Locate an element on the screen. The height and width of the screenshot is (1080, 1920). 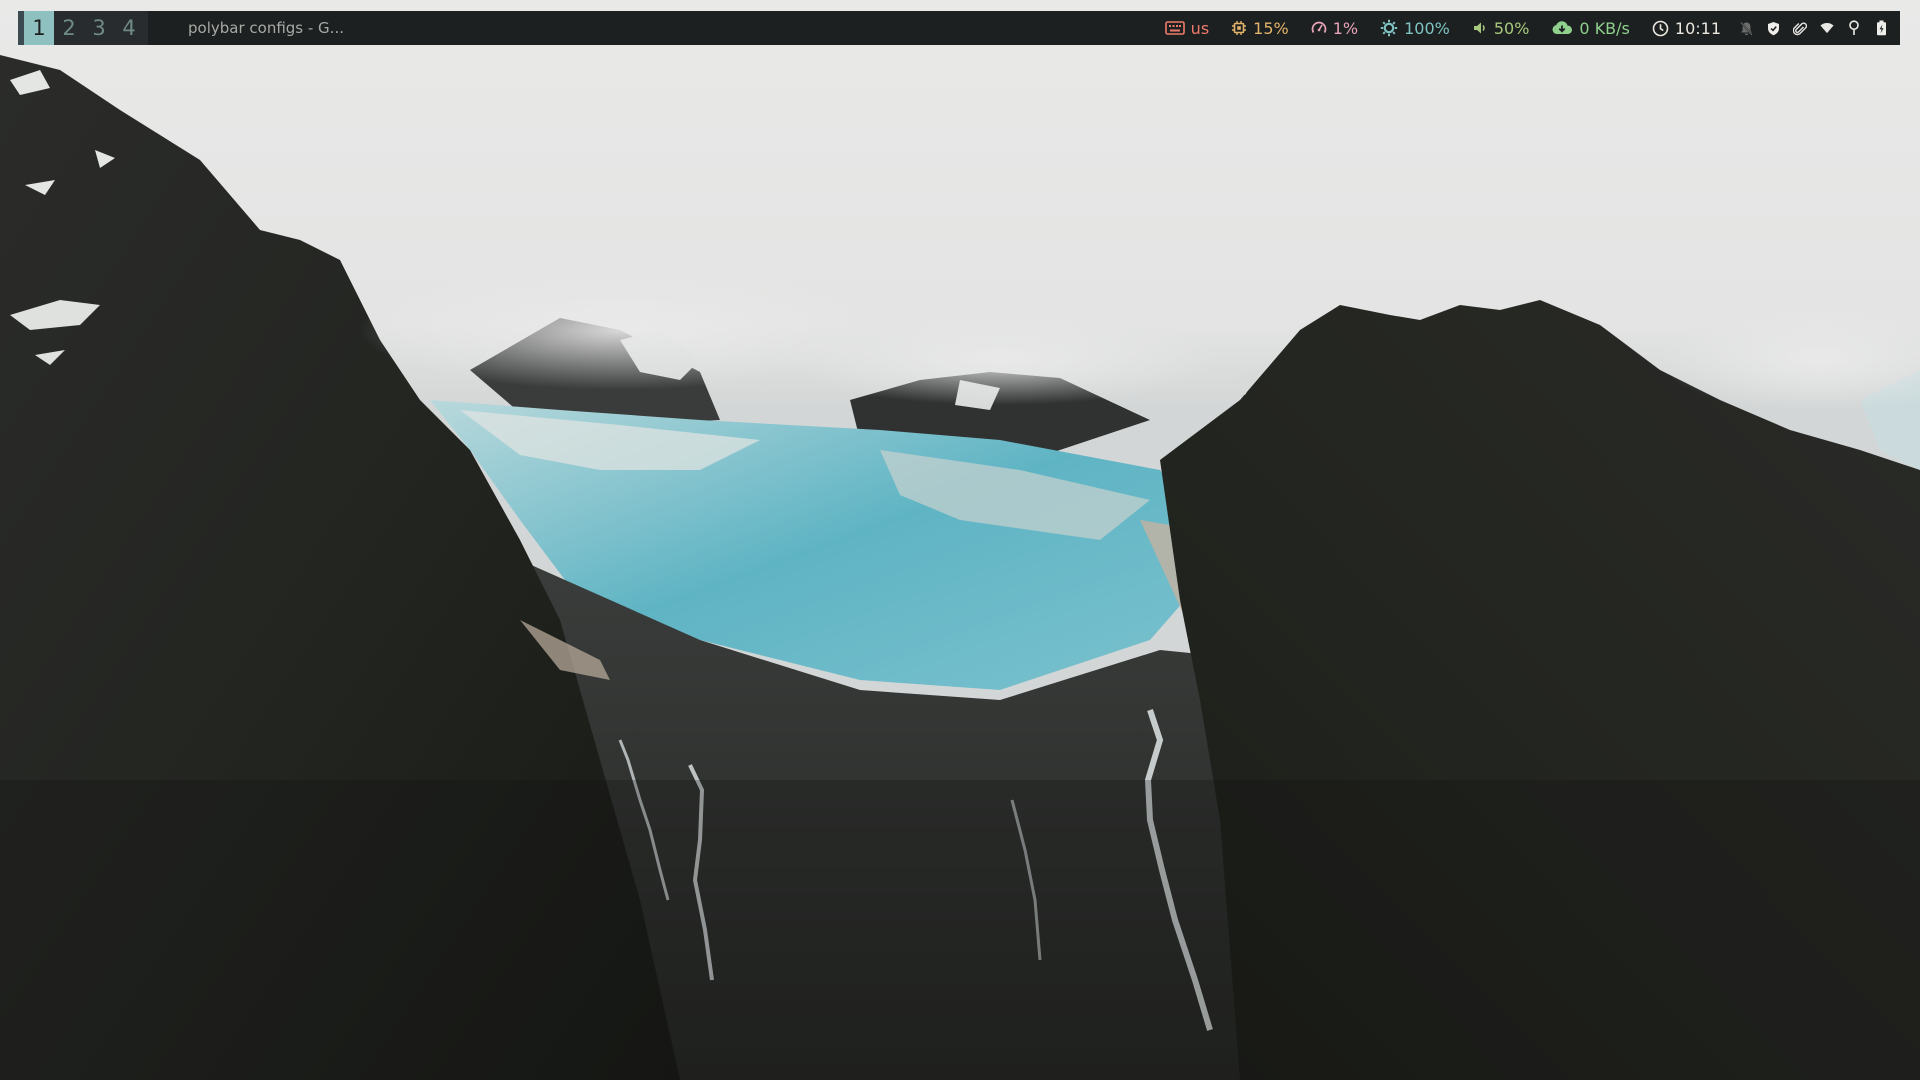
workspace-1-button: 1 is located at coordinates (39, 28).